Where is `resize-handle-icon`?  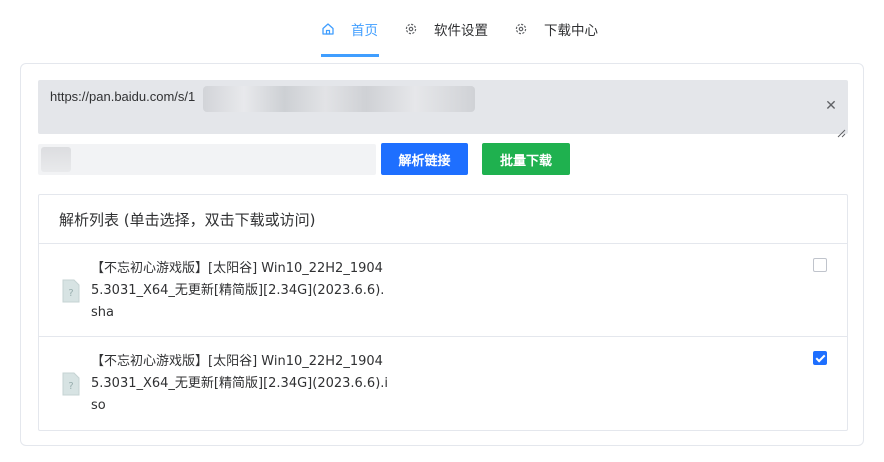 resize-handle-icon is located at coordinates (841, 130).